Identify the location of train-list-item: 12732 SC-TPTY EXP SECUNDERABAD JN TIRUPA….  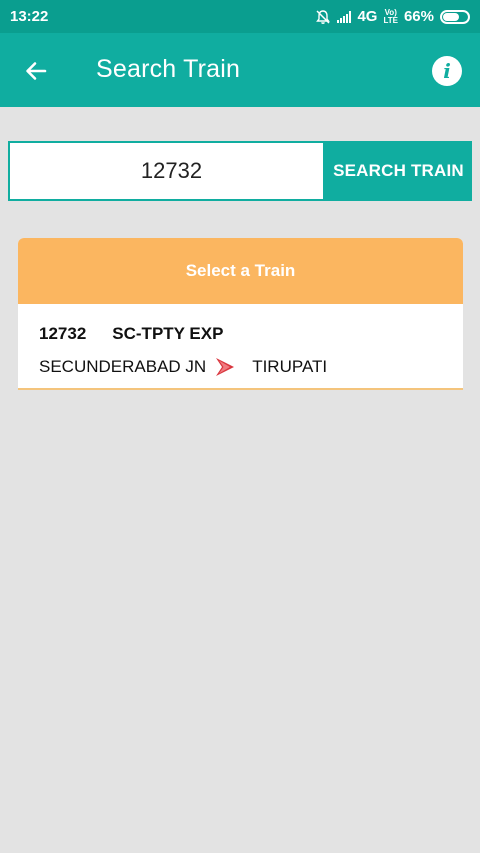
(240, 346).